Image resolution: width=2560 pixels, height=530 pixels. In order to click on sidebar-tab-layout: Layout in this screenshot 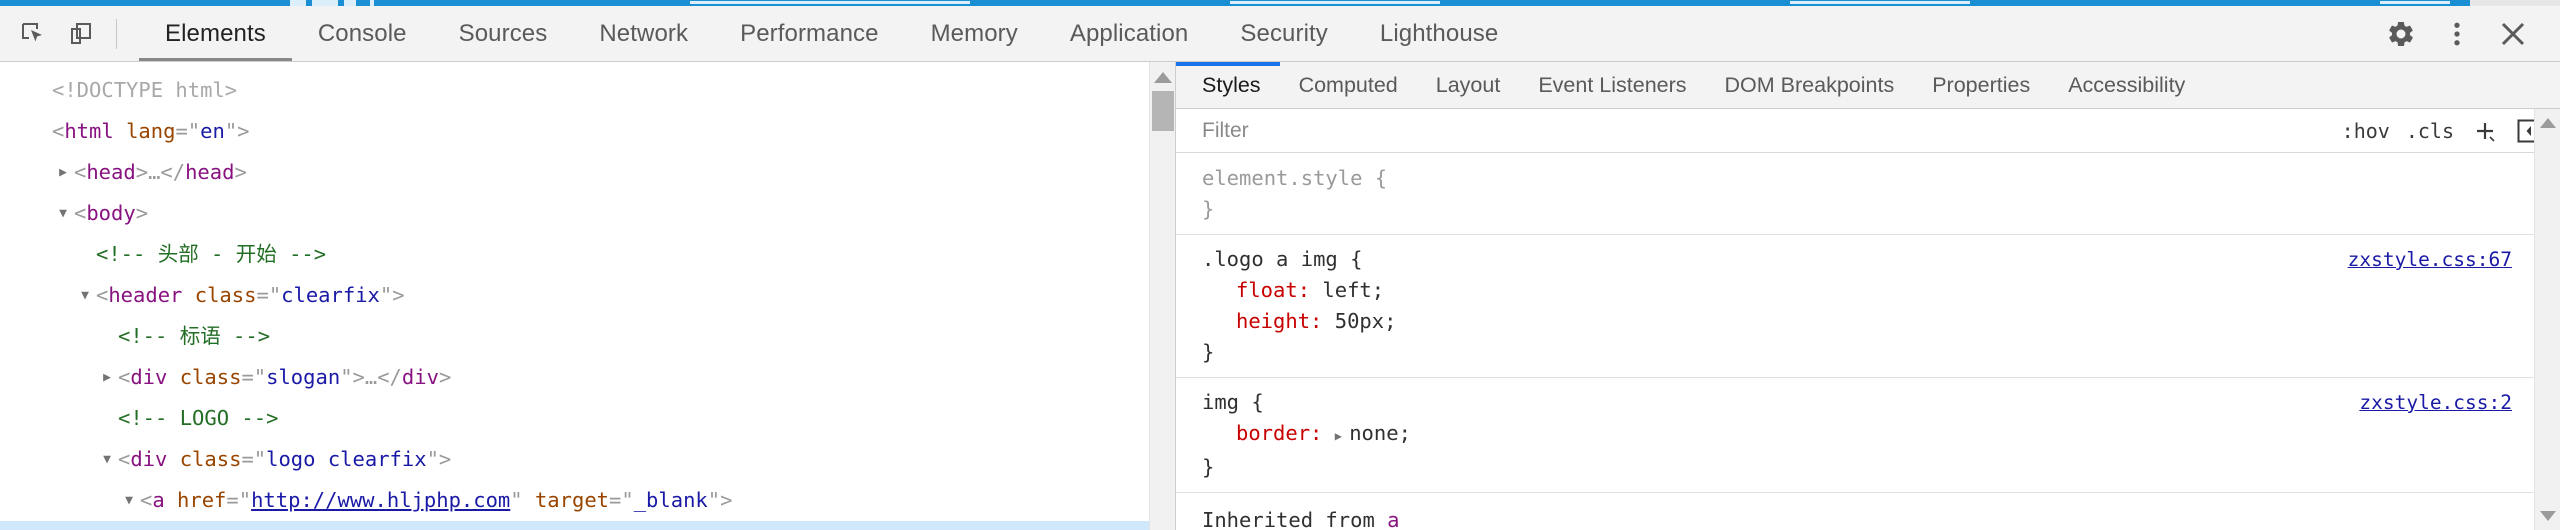, I will do `click(1468, 85)`.